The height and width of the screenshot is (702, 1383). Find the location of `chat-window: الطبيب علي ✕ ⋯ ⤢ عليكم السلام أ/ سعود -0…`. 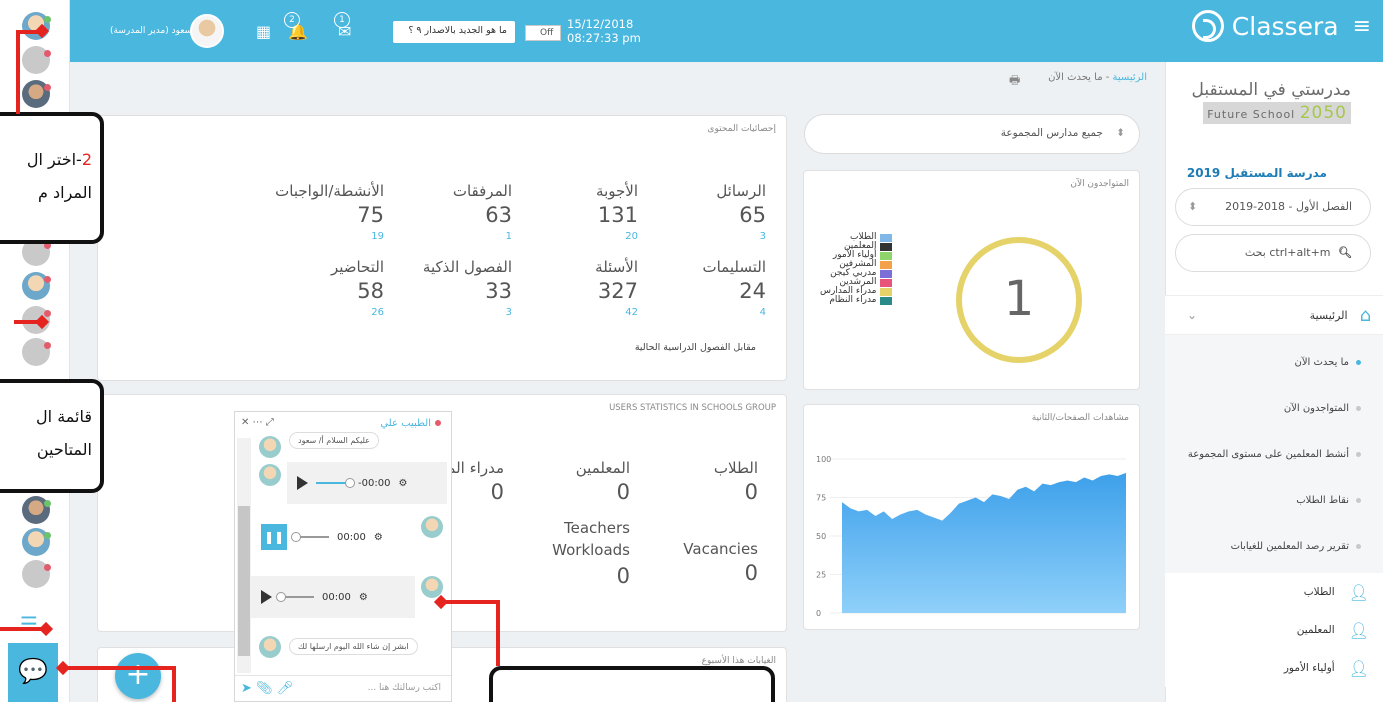

chat-window: الطبيب علي ✕ ⋯ ⤢ عليكم السلام أ/ سعود -0… is located at coordinates (343, 556).